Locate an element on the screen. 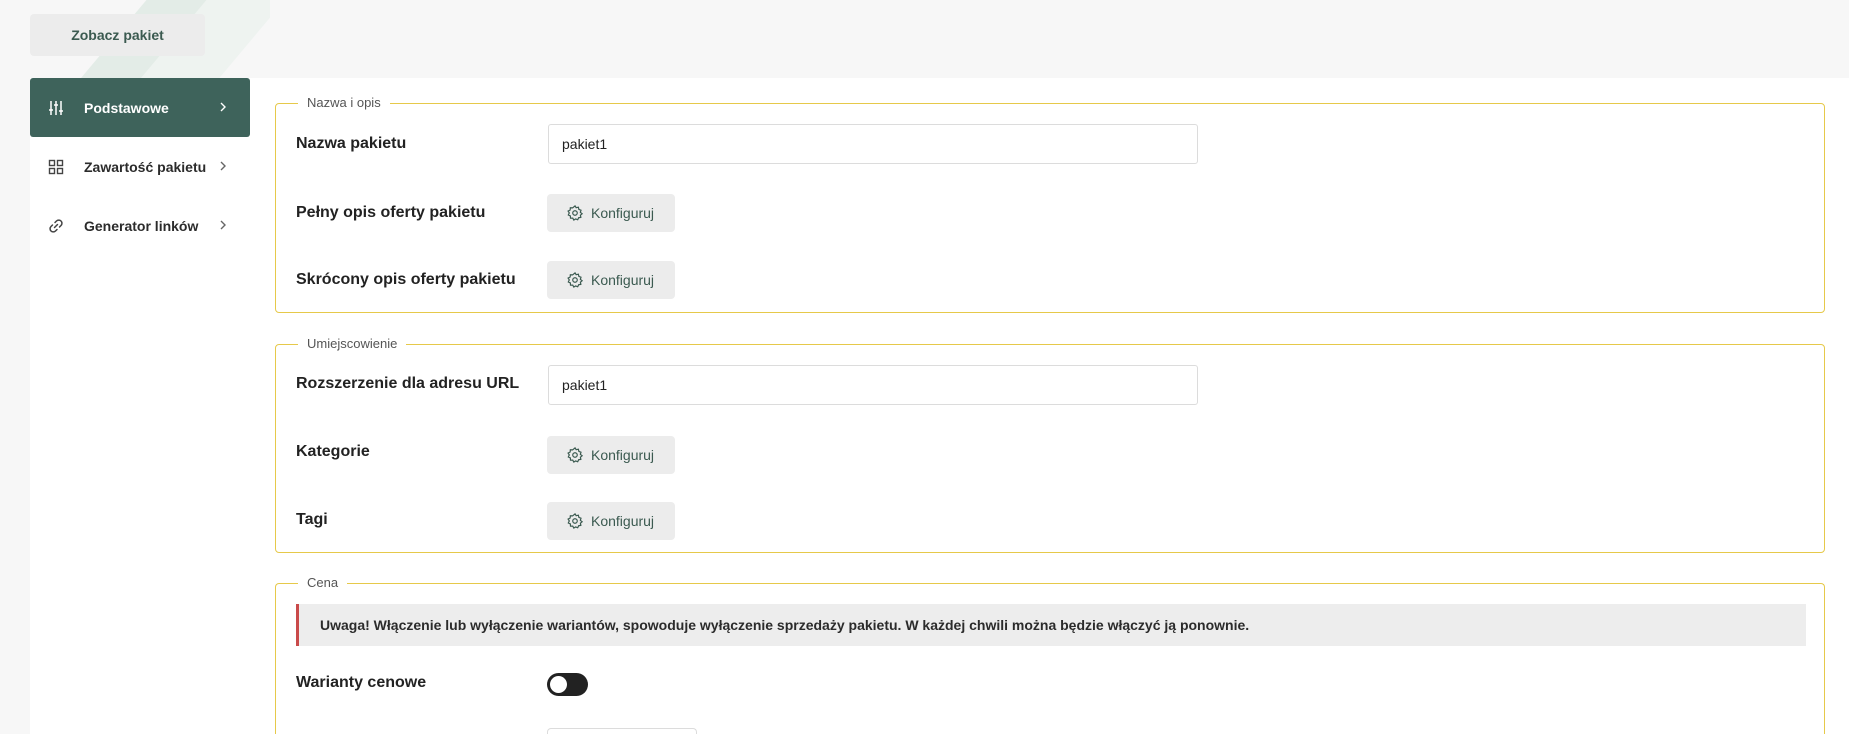  price-variants-toggle is located at coordinates (567, 684).